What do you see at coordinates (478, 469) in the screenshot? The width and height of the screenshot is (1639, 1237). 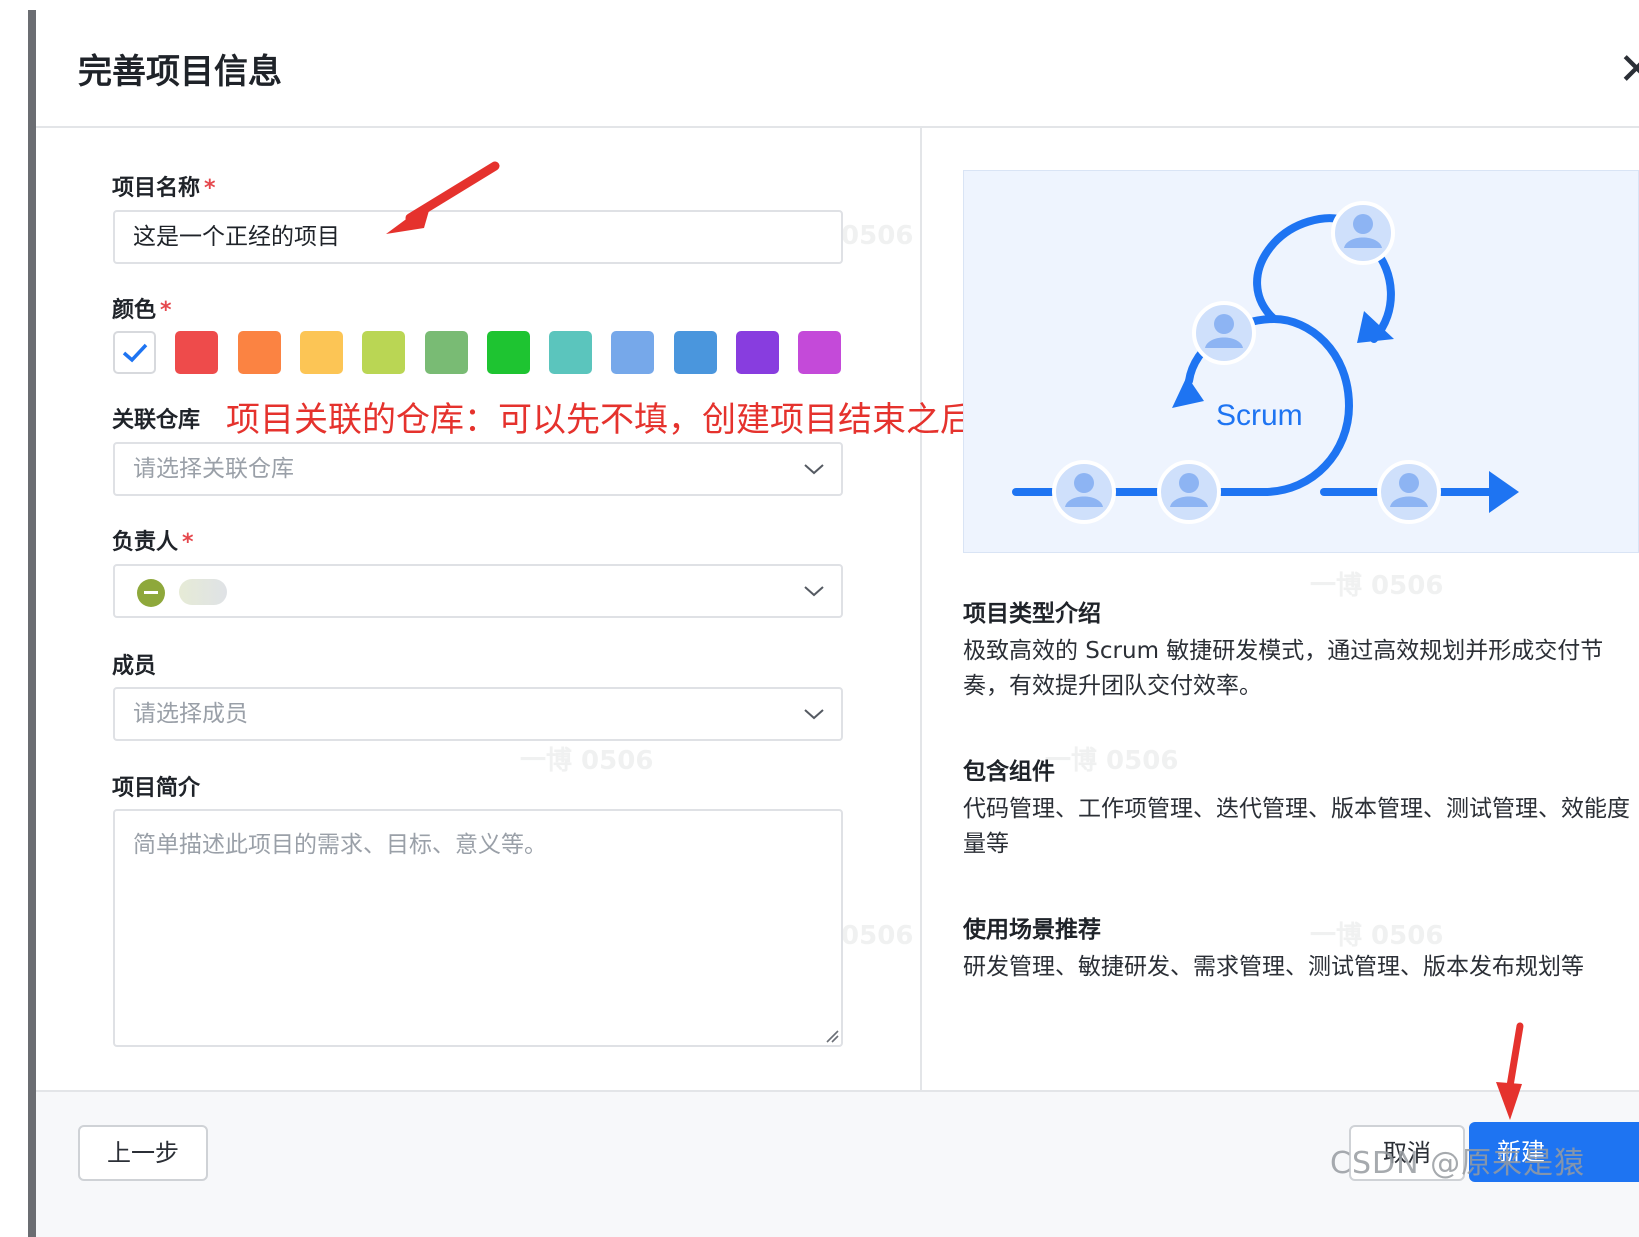 I see `repository-select: 请选择关联仓库` at bounding box center [478, 469].